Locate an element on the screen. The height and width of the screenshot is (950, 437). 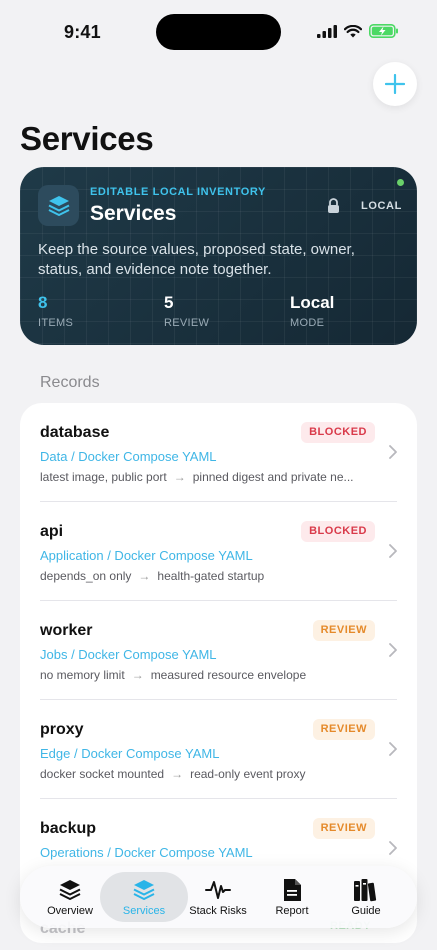
books-icon is located at coordinates (365, 890).